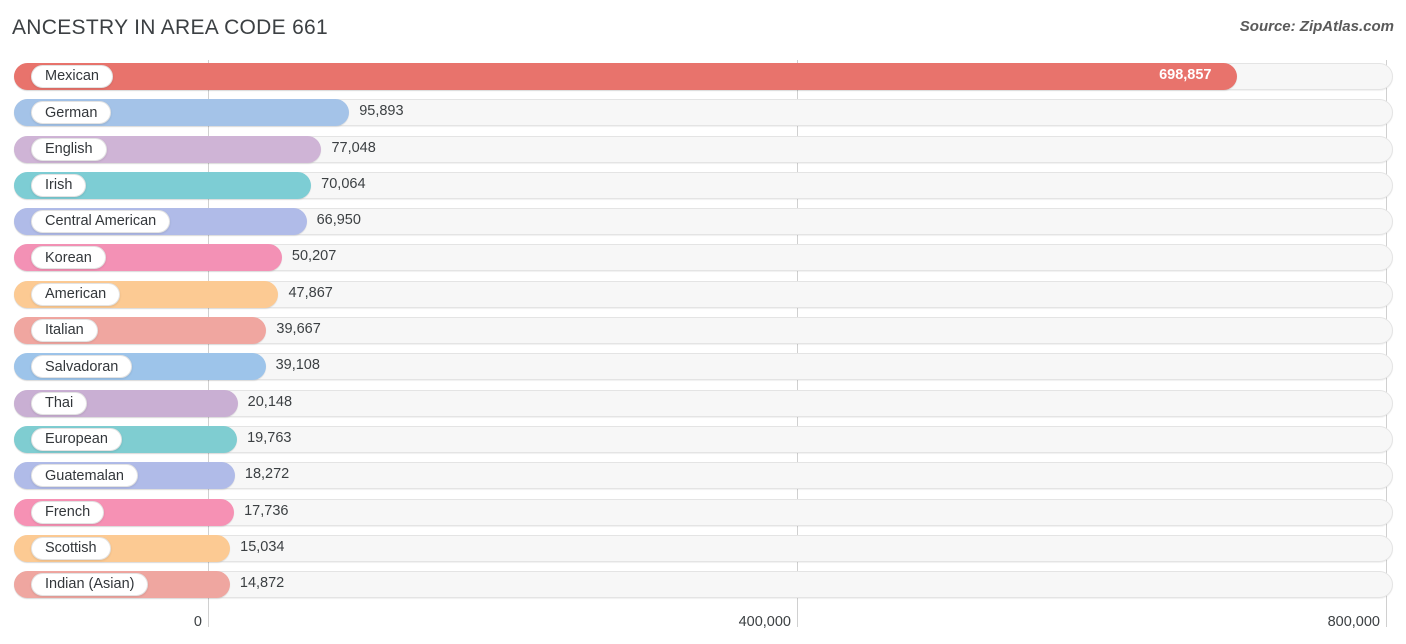  I want to click on bar-row: Korean 50,207, so click(703, 259).